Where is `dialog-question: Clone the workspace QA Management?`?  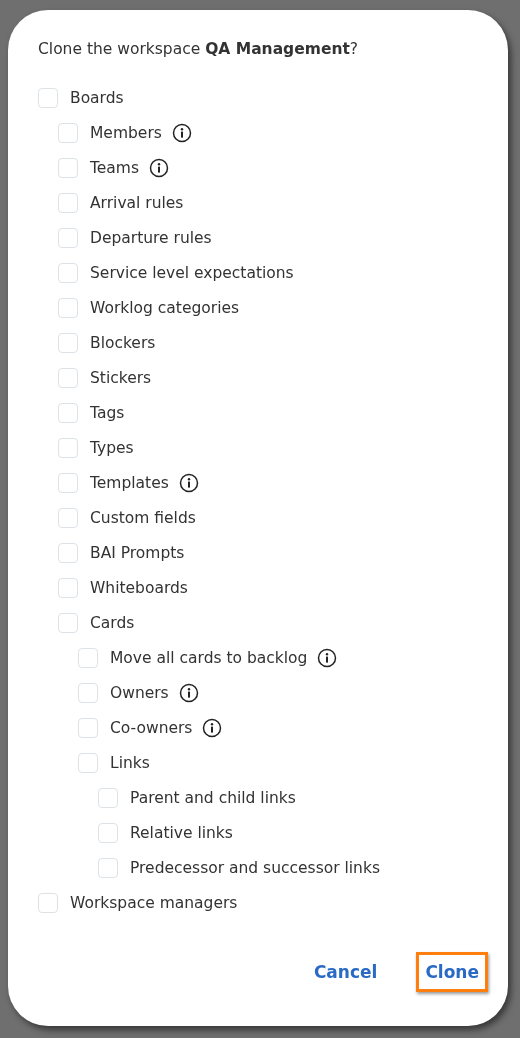 dialog-question: Clone the workspace QA Management? is located at coordinates (199, 49).